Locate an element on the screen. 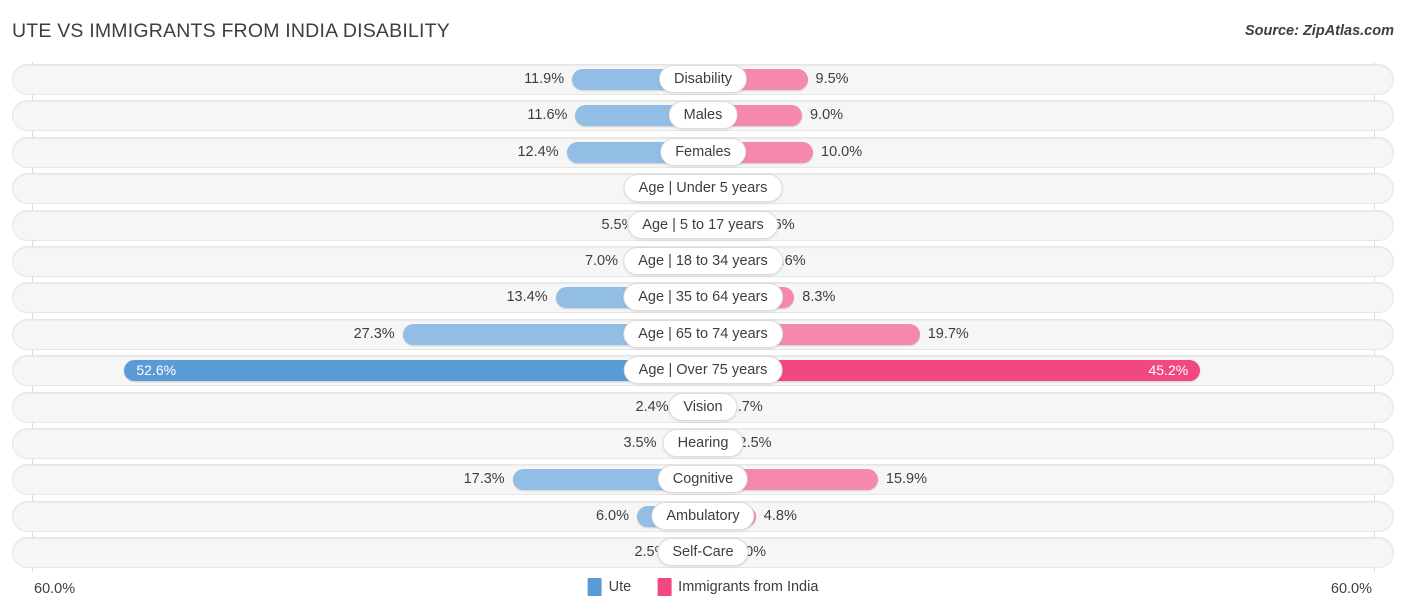 The image size is (1406, 612). table-row: 2.5% 2.0% Self-Care is located at coordinates (703, 553).